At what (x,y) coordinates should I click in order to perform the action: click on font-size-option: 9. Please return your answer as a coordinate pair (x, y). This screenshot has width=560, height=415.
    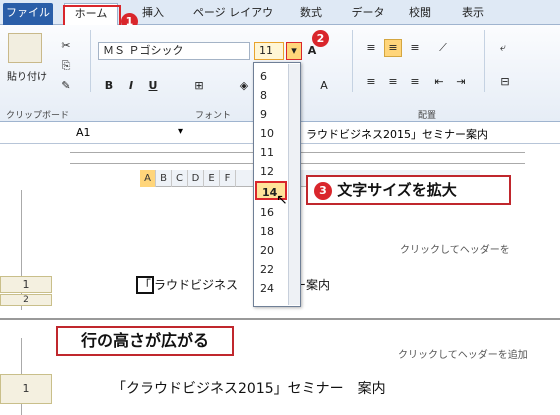
    Looking at the image, I should click on (271, 114).